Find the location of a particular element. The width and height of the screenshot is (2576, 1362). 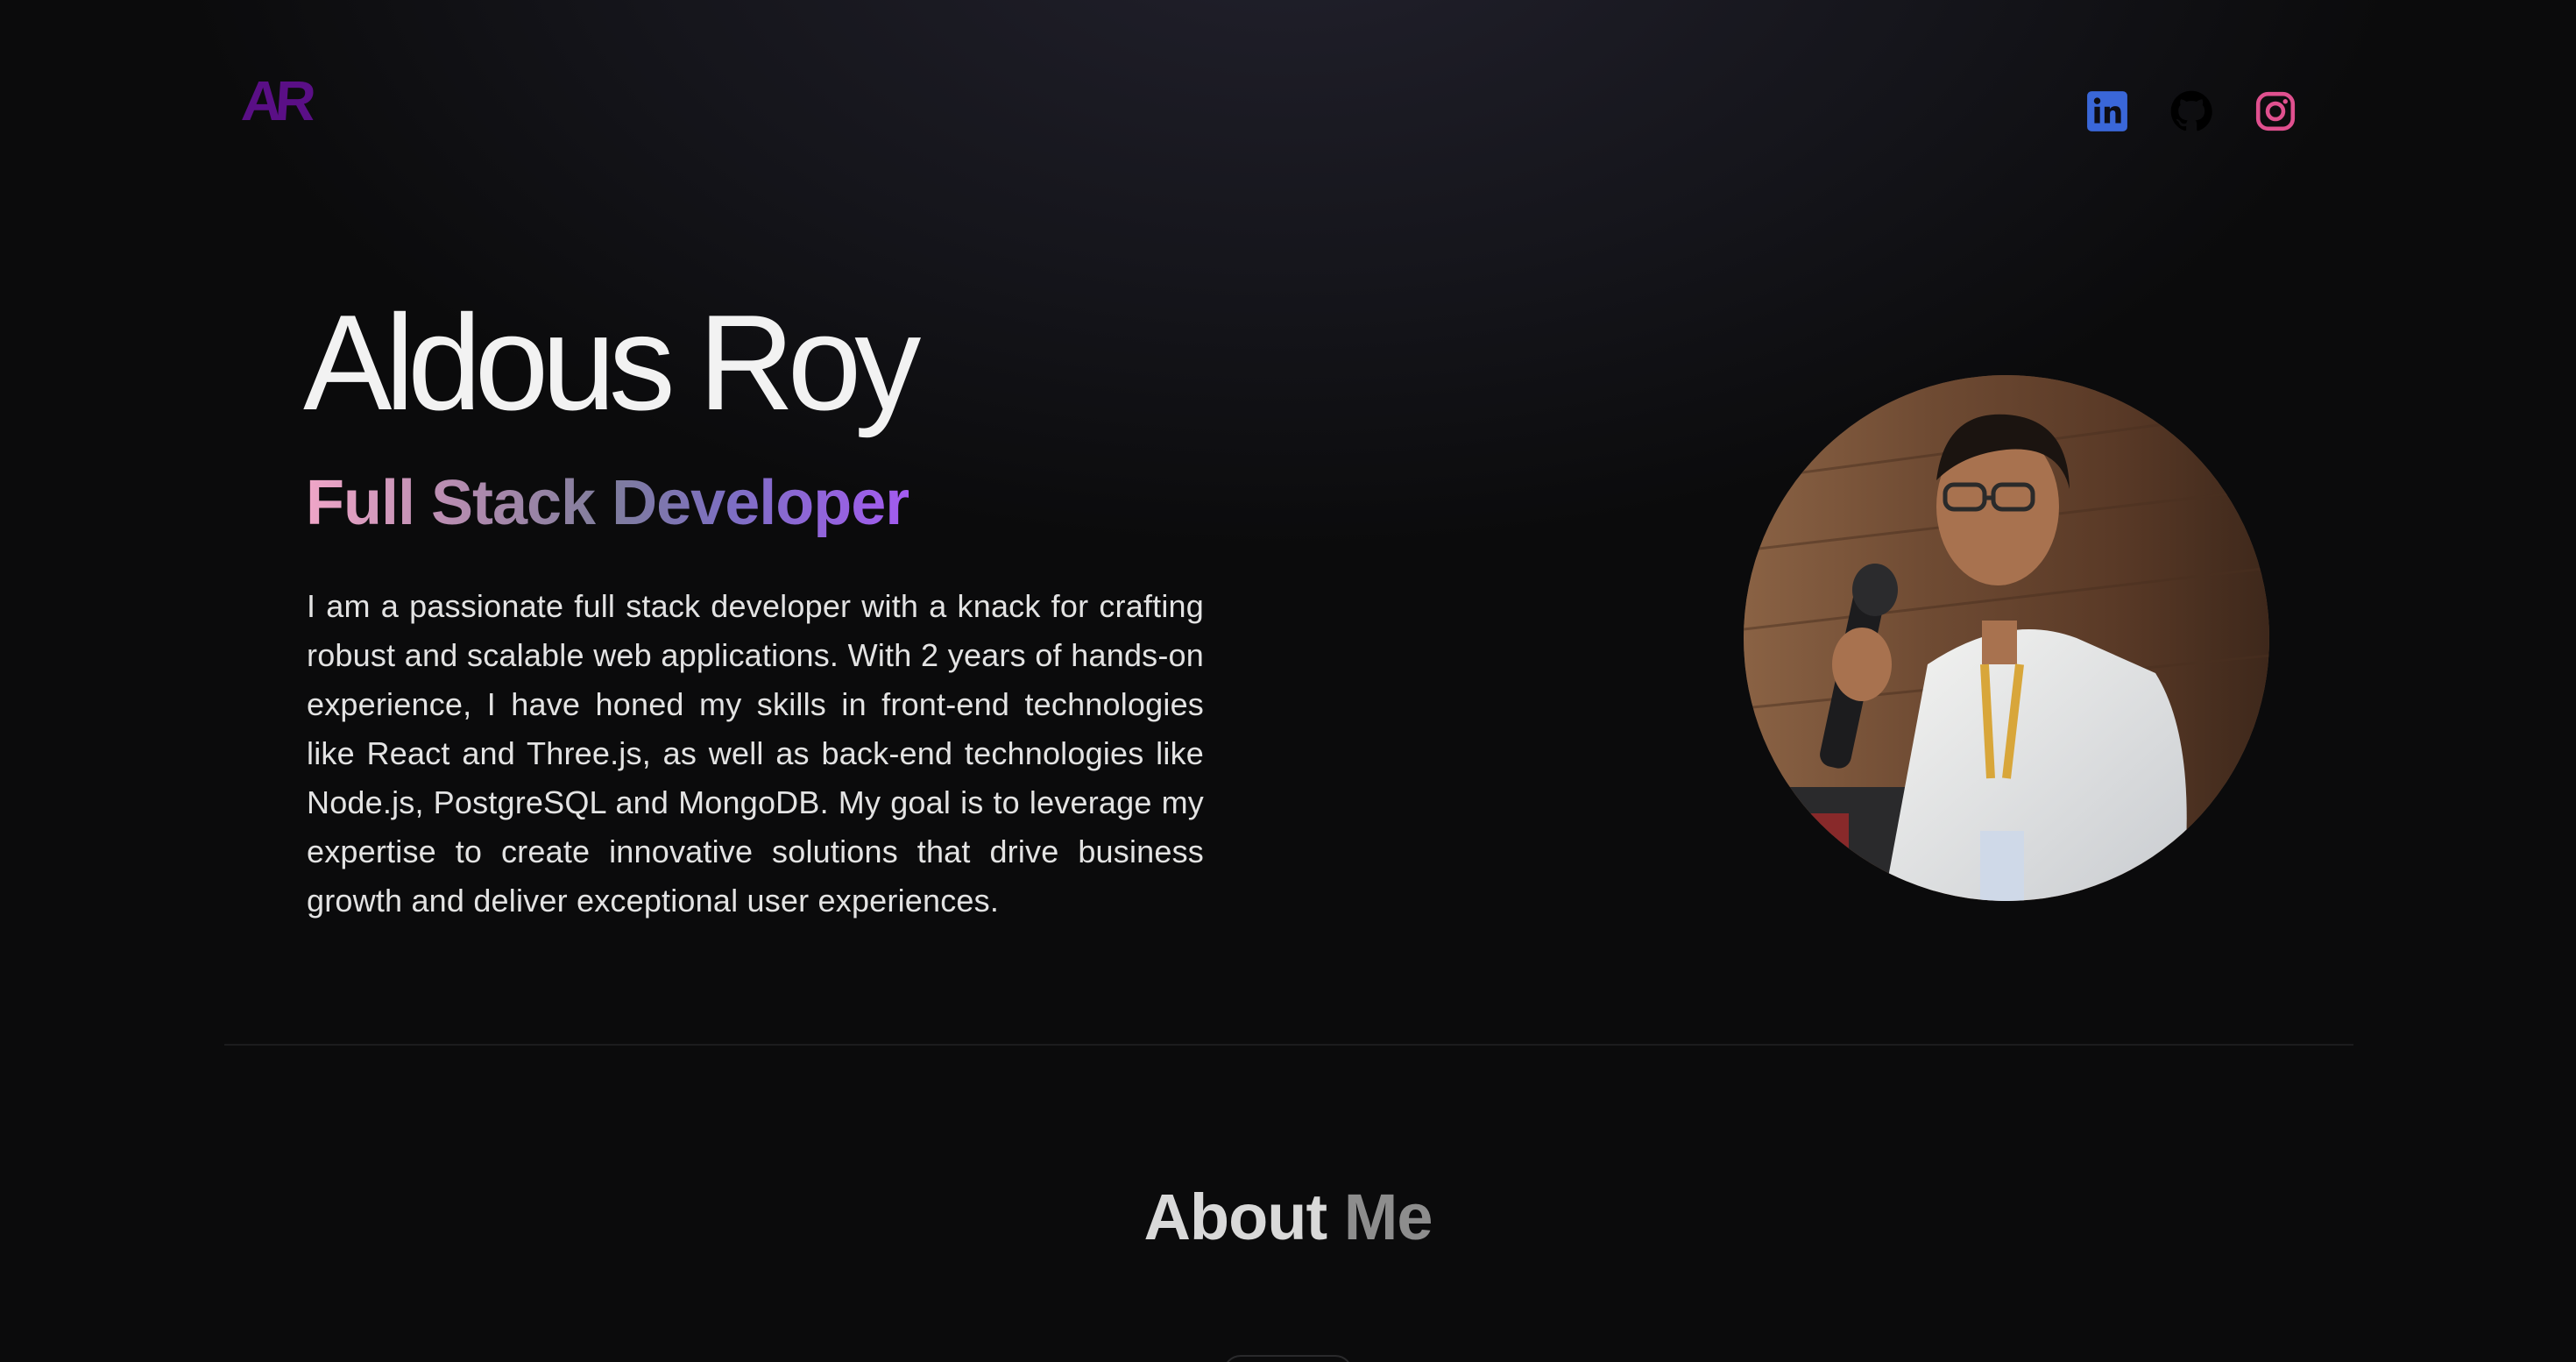

hero-role: Full Stack Developer is located at coordinates (607, 503).